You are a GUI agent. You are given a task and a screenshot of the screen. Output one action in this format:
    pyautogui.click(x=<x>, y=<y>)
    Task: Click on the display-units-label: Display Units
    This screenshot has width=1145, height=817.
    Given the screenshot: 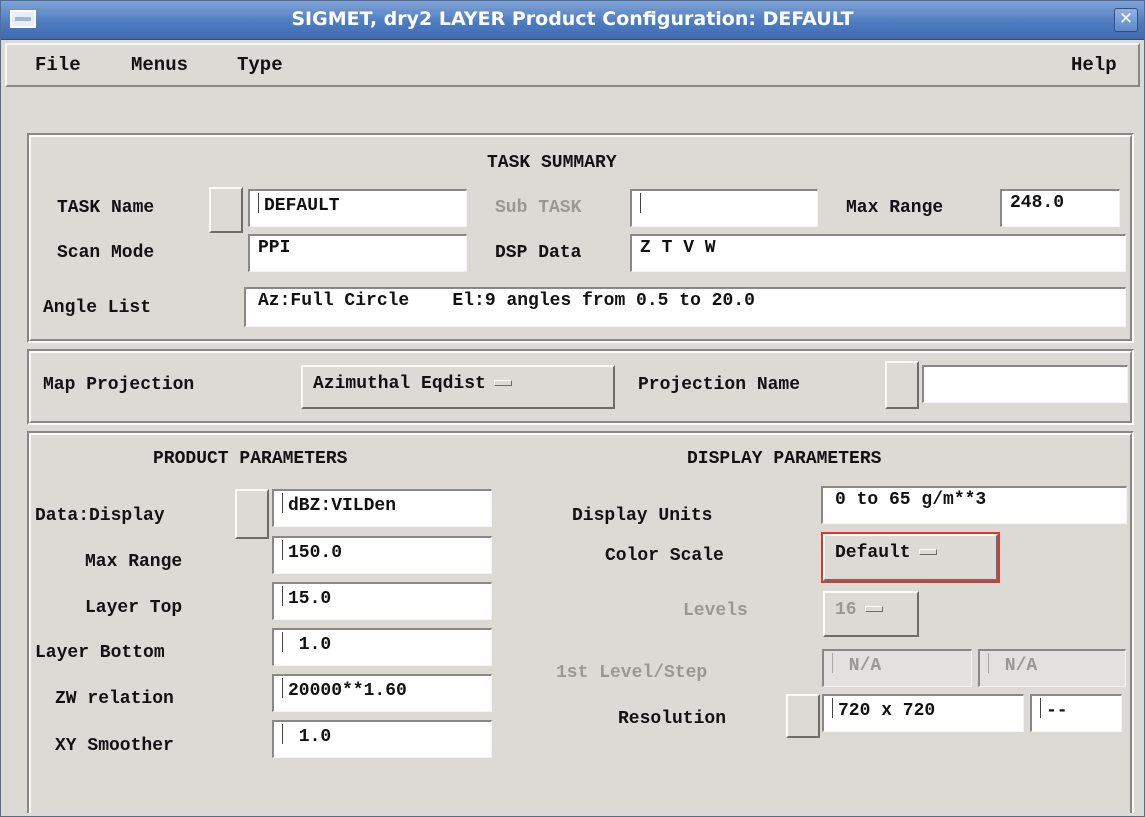 What is the action you would take?
    pyautogui.click(x=642, y=516)
    